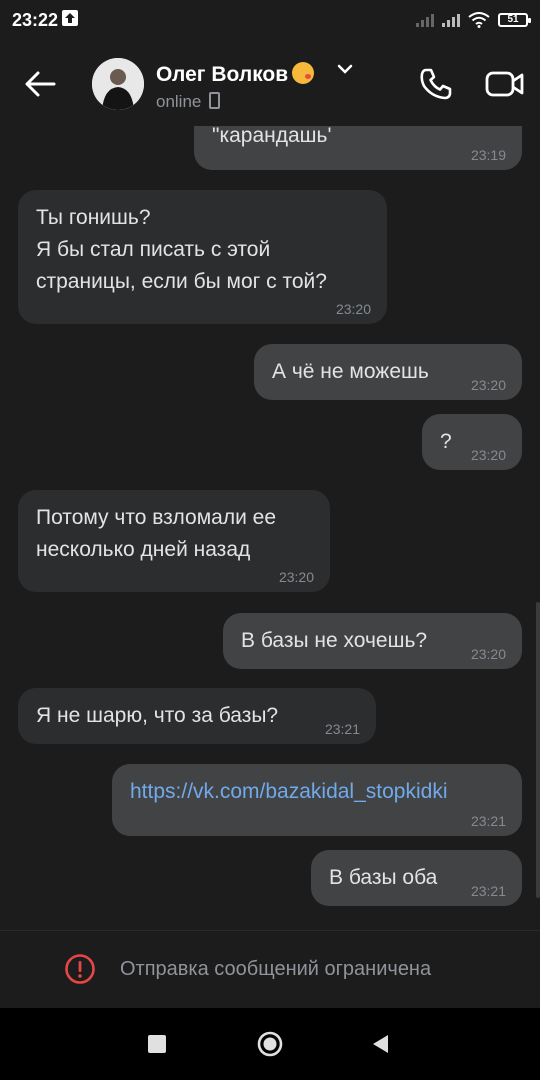  Describe the element at coordinates (479, 20) in the screenshot. I see `wifi-icon` at that location.